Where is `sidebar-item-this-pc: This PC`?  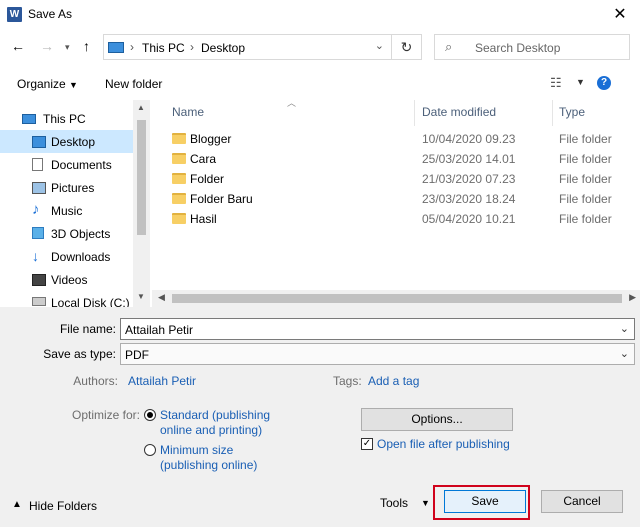
sidebar-item-this-pc: This PC is located at coordinates (66, 118).